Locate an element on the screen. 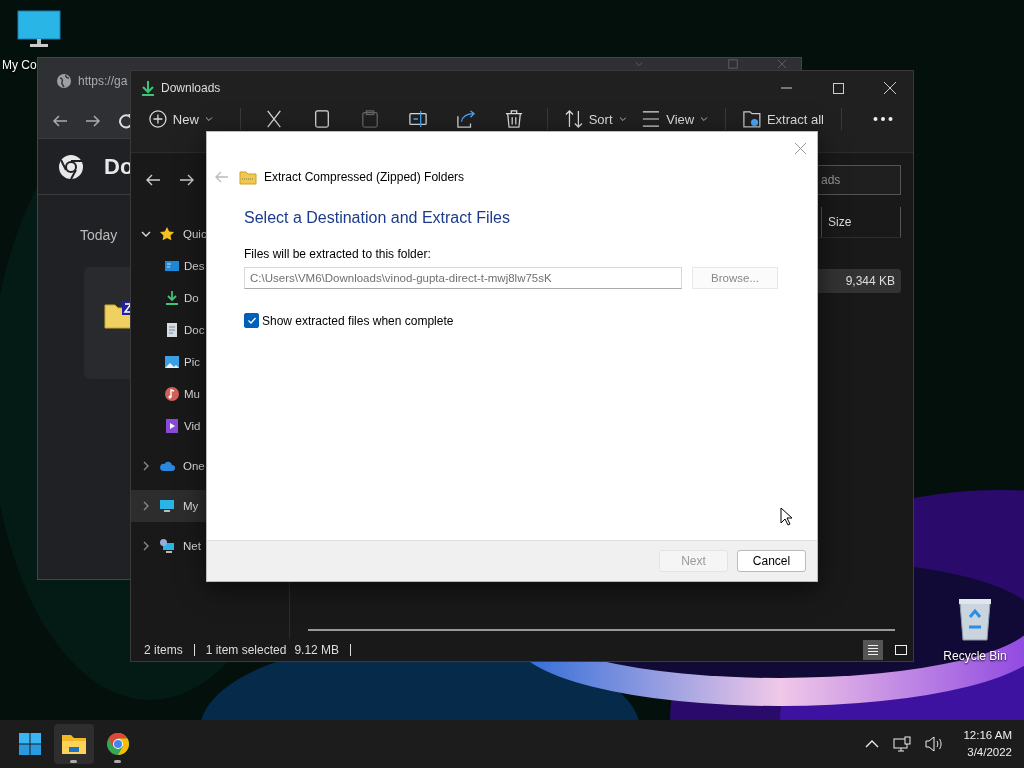  window-title: Downloads is located at coordinates (191, 88).